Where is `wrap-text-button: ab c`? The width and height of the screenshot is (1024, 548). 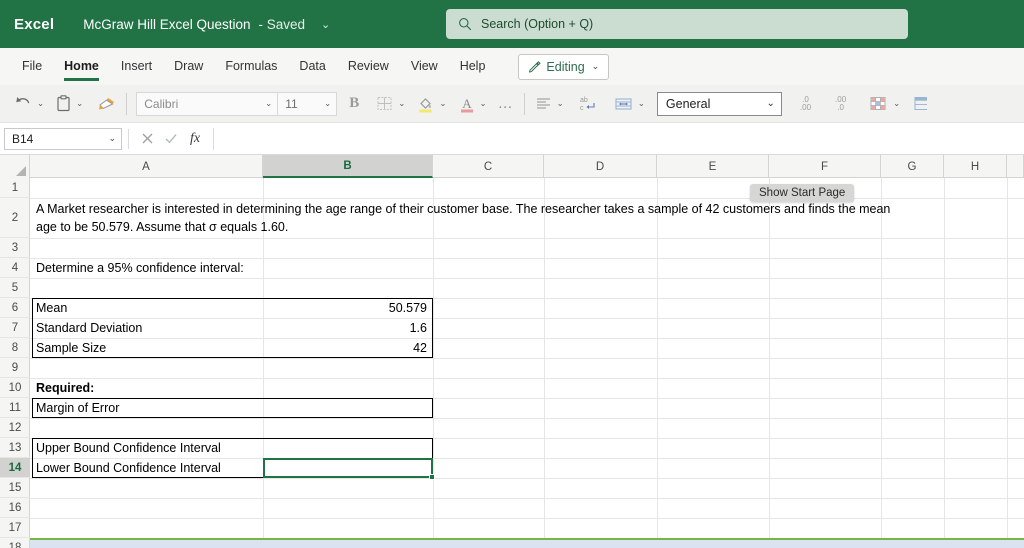 wrap-text-button: ab c is located at coordinates (587, 104).